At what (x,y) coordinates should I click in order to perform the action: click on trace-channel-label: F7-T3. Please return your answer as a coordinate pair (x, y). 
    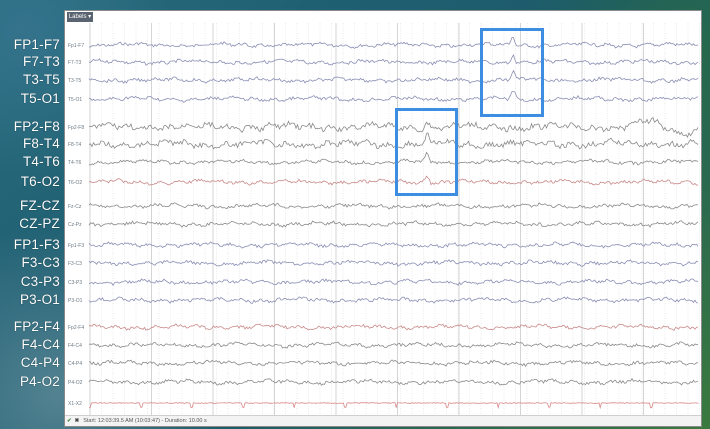
    Looking at the image, I should click on (75, 63).